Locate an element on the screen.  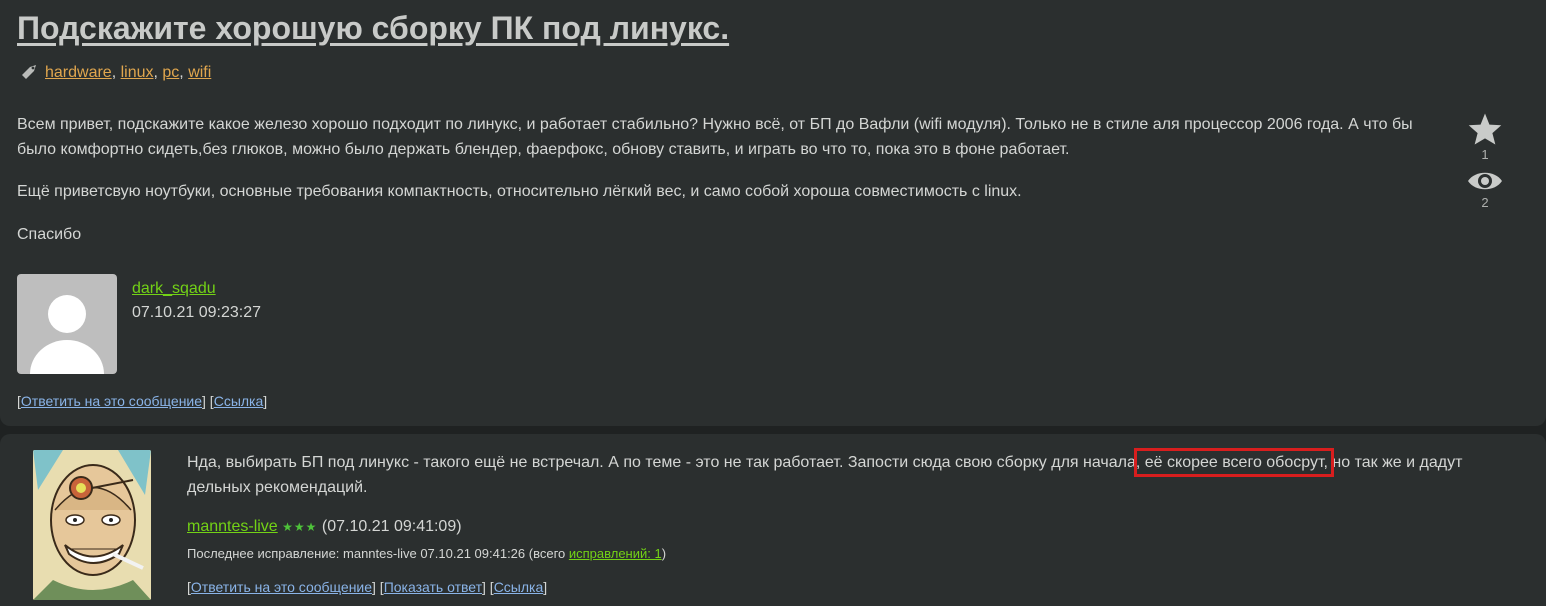
comment-author-block: manntes-live ★★★ (07.10.21 09:41:09) is located at coordinates (324, 527).